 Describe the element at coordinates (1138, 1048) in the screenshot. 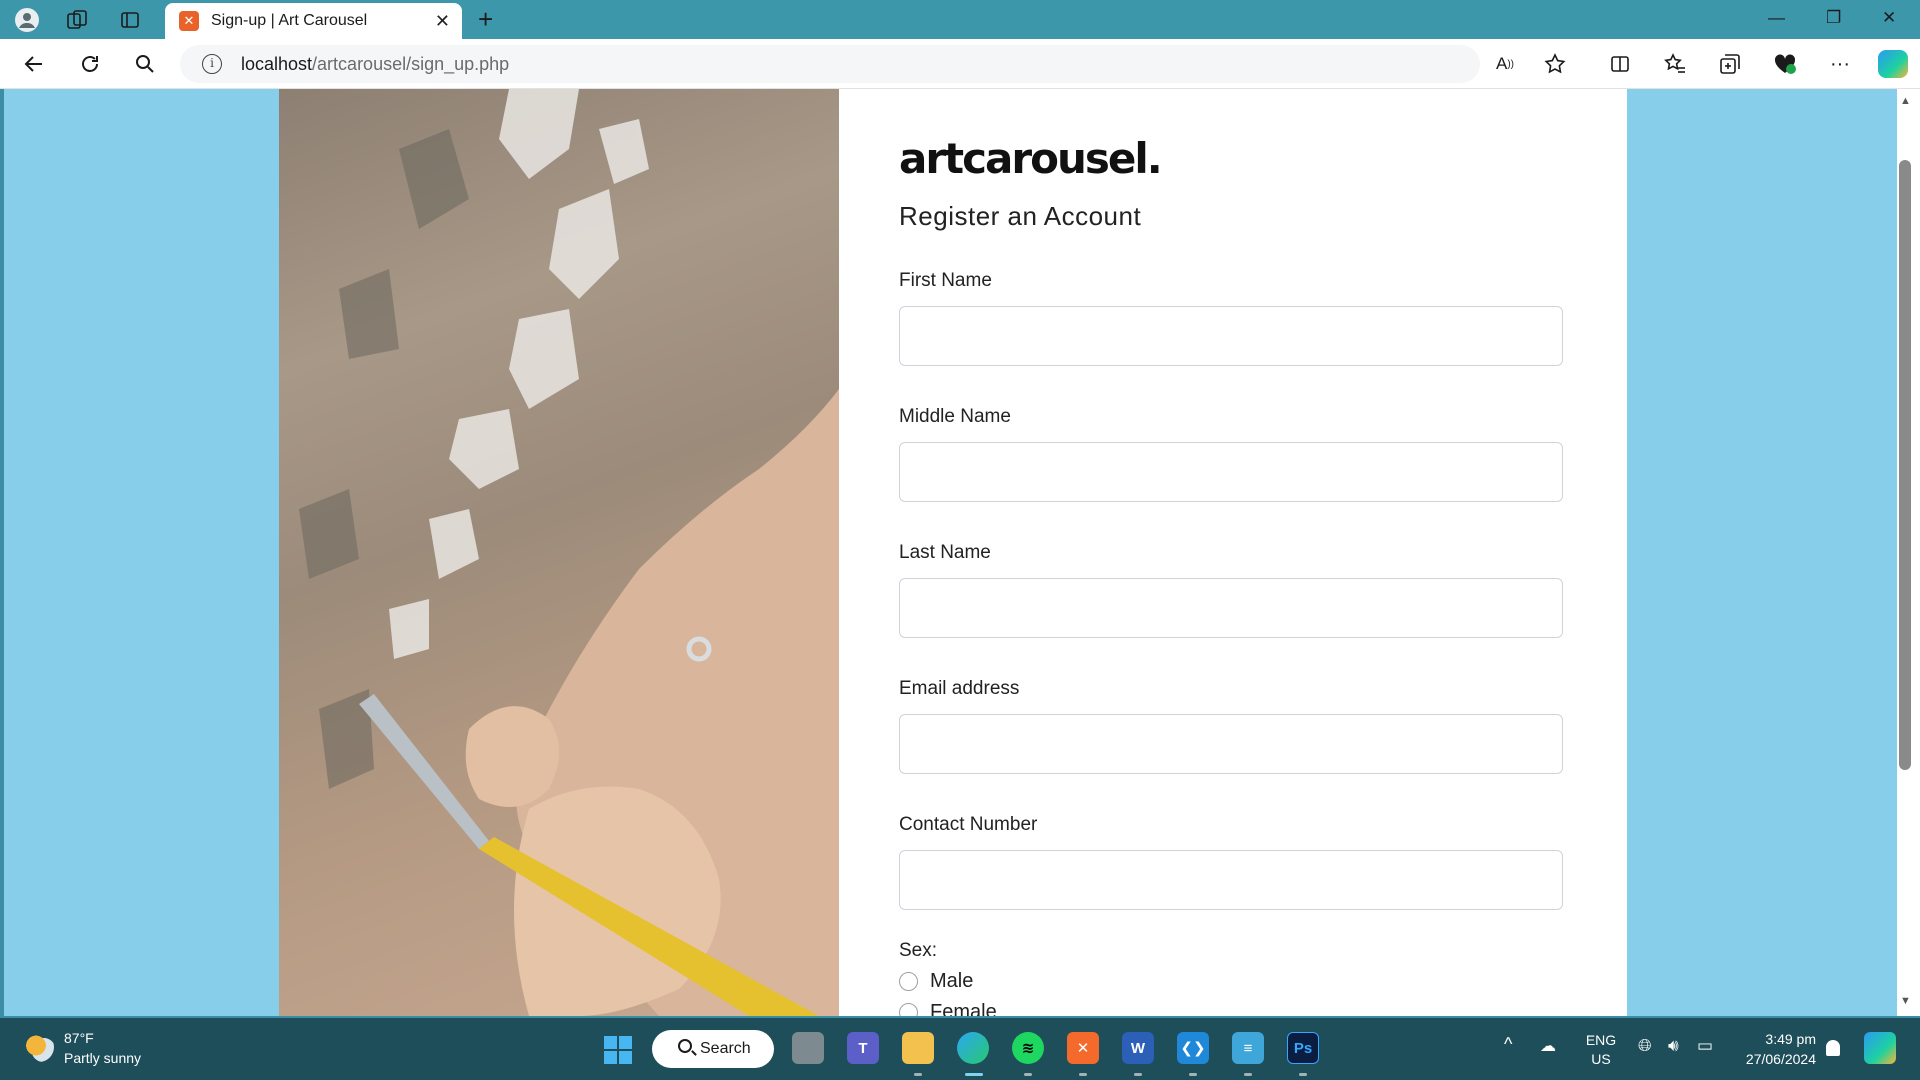

I see `word-icon: W` at that location.